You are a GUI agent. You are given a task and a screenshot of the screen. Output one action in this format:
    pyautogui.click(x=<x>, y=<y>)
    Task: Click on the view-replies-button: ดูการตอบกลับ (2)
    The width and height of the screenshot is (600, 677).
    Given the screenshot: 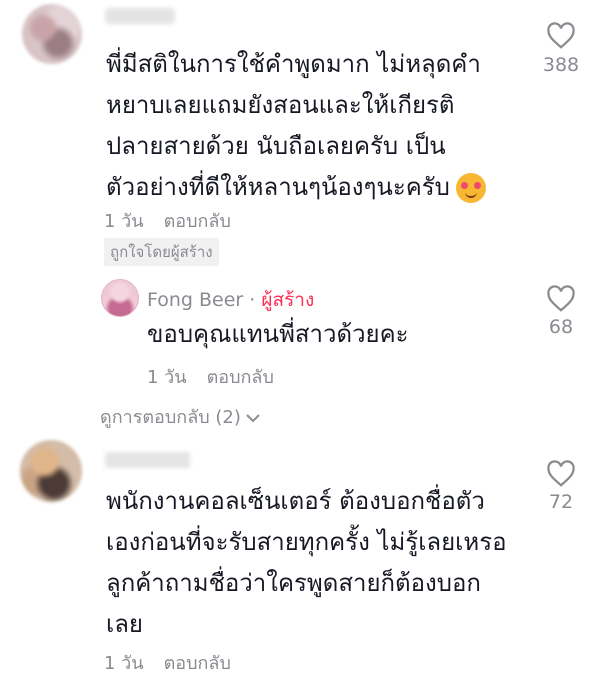 What is the action you would take?
    pyautogui.click(x=180, y=416)
    